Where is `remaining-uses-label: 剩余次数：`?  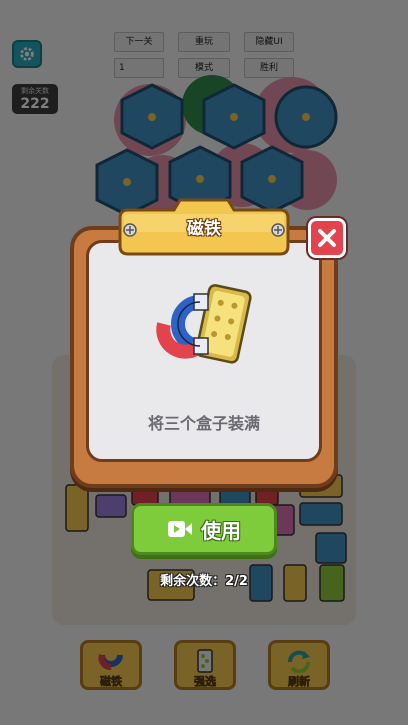 remaining-uses-label: 剩余次数： is located at coordinates (193, 581).